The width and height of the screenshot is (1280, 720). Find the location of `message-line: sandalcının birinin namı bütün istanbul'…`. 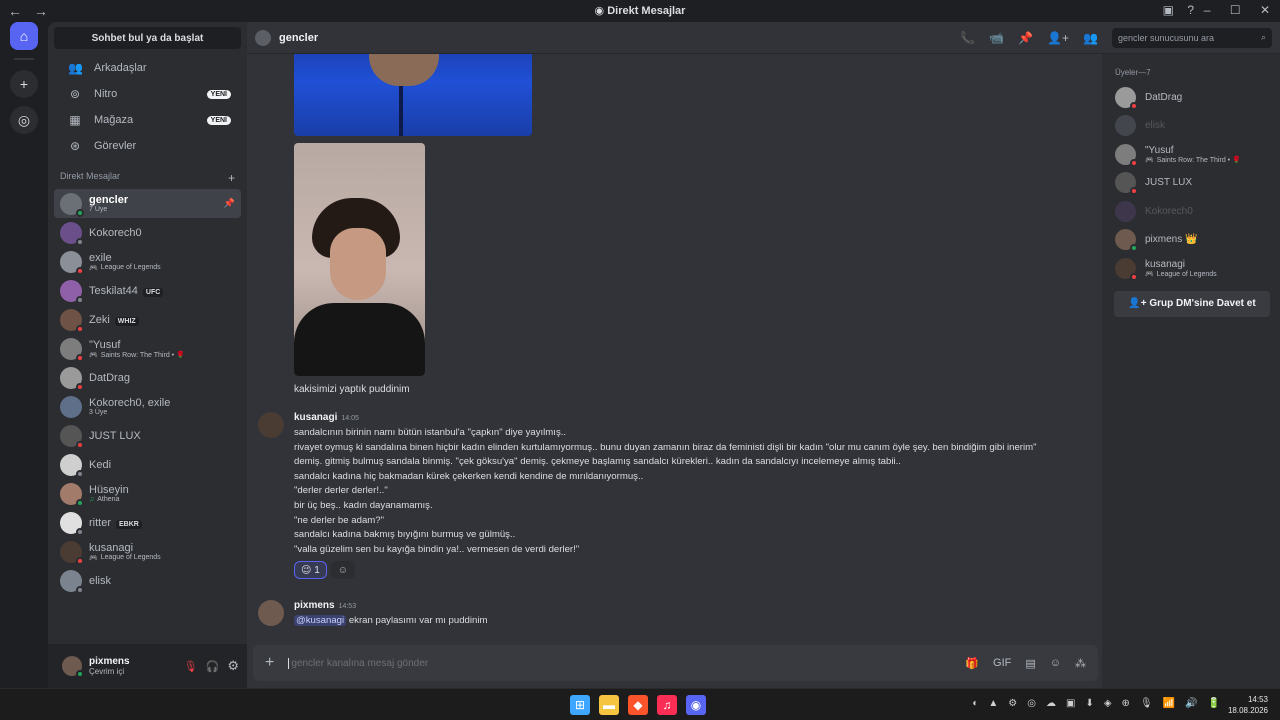

message-line: sandalcının birinin namı bütün istanbul'… is located at coordinates (430, 432).